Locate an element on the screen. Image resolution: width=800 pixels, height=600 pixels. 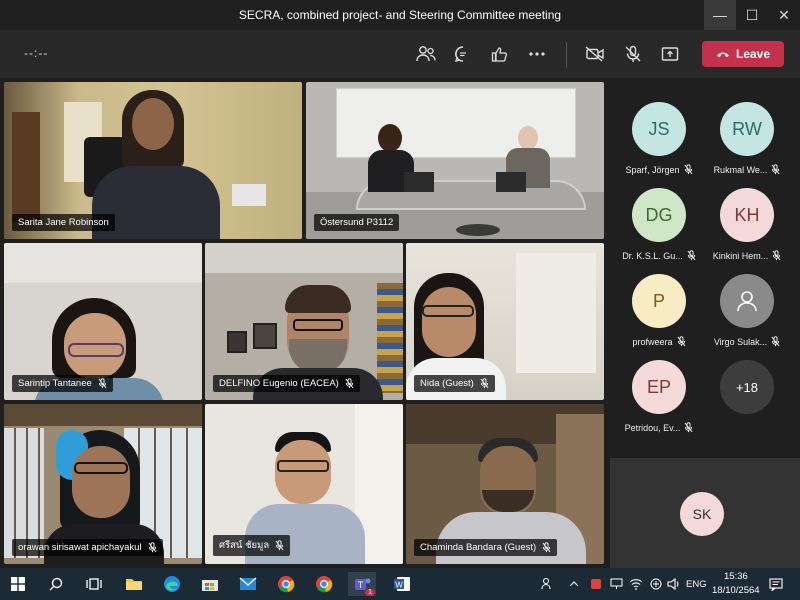
monitor-icon is located at coordinates (616, 584).